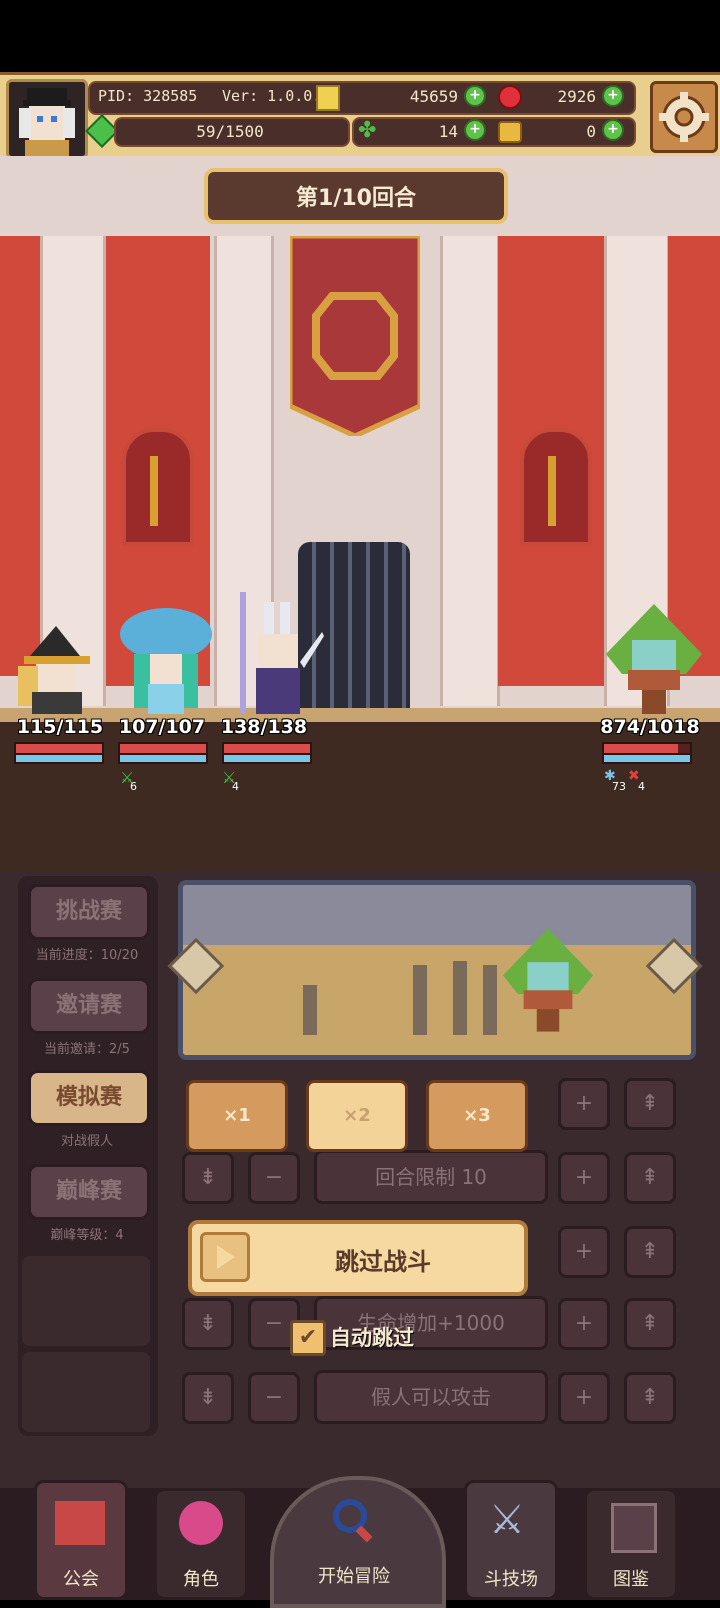  I want to click on ally-3-buff-count: 4, so click(235, 786).